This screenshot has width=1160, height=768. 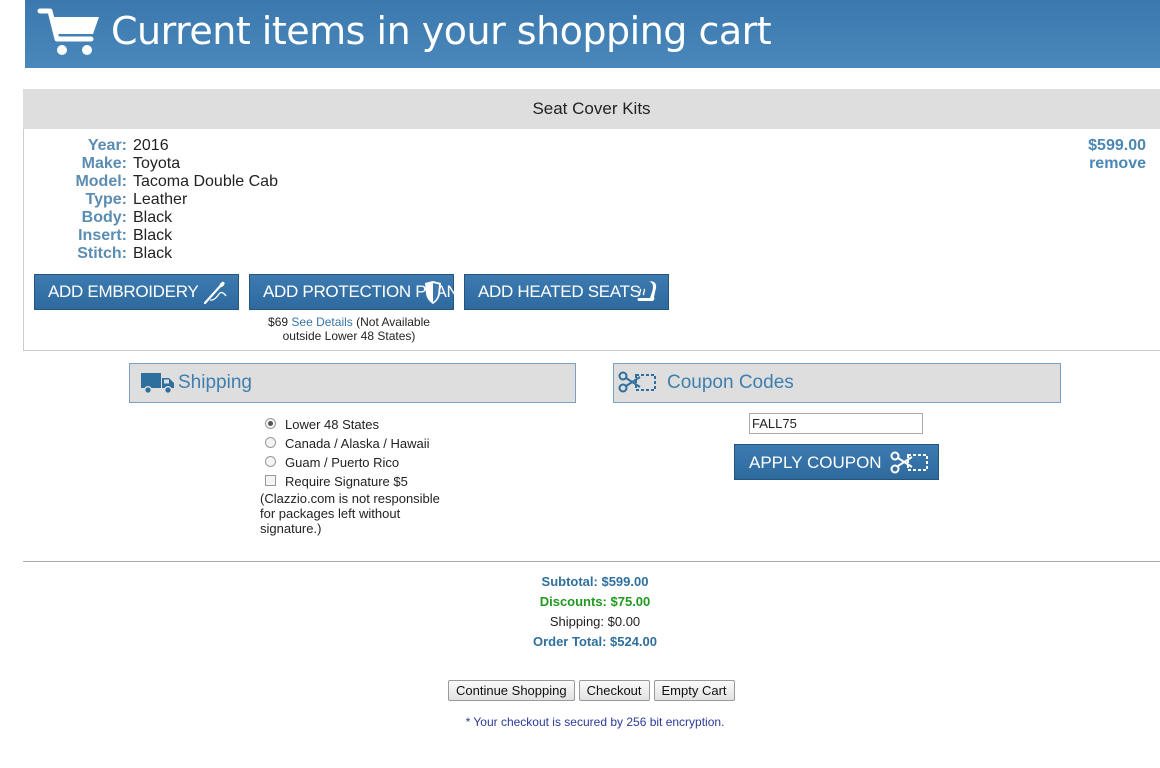 I want to click on order-total: Order Total: $524.00, so click(x=595, y=641).